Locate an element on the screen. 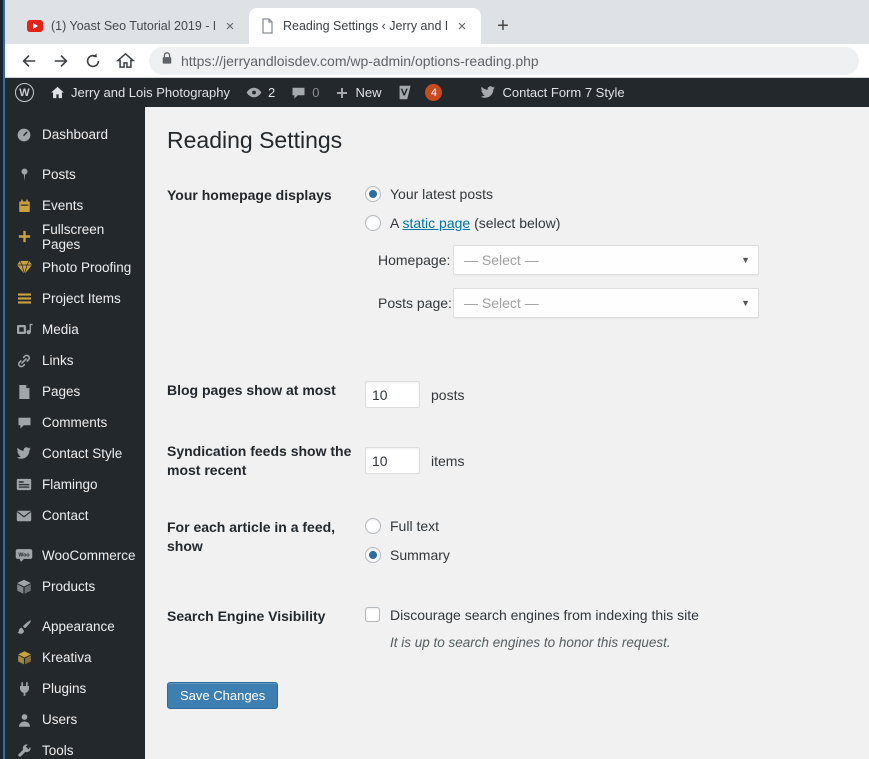  brush-icon is located at coordinates (24, 627).